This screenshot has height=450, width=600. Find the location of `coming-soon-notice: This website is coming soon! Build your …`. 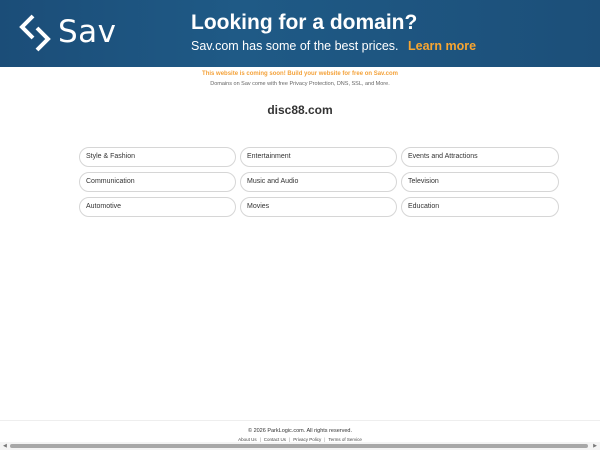

coming-soon-notice: This website is coming soon! Build your … is located at coordinates (300, 74).